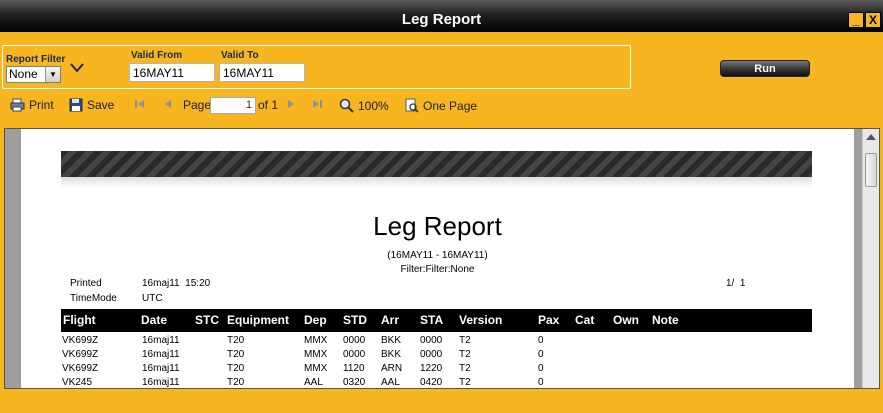 The width and height of the screenshot is (883, 413). What do you see at coordinates (79, 320) in the screenshot?
I see `column-header: Flight` at bounding box center [79, 320].